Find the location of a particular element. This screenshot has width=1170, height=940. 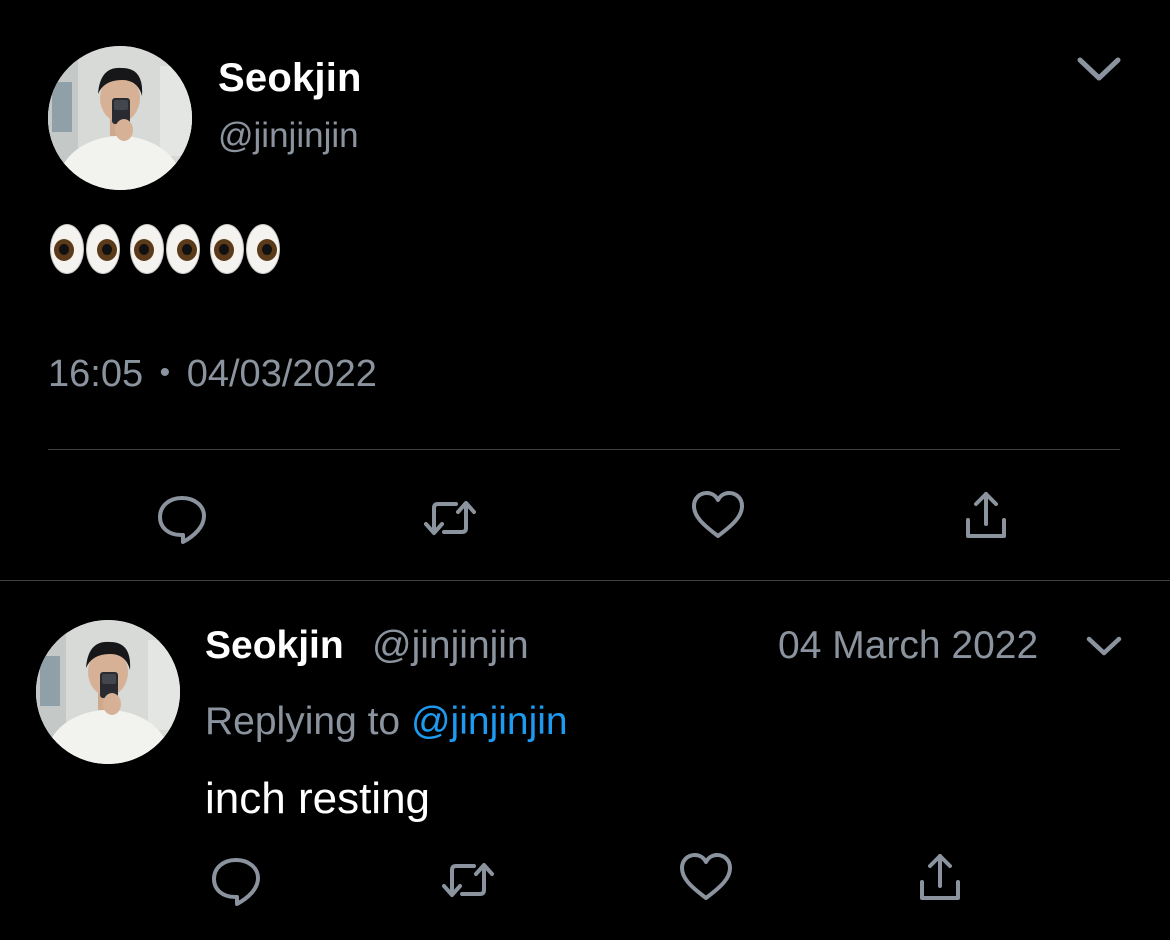

tweet-time: 16:05 is located at coordinates (96, 374).